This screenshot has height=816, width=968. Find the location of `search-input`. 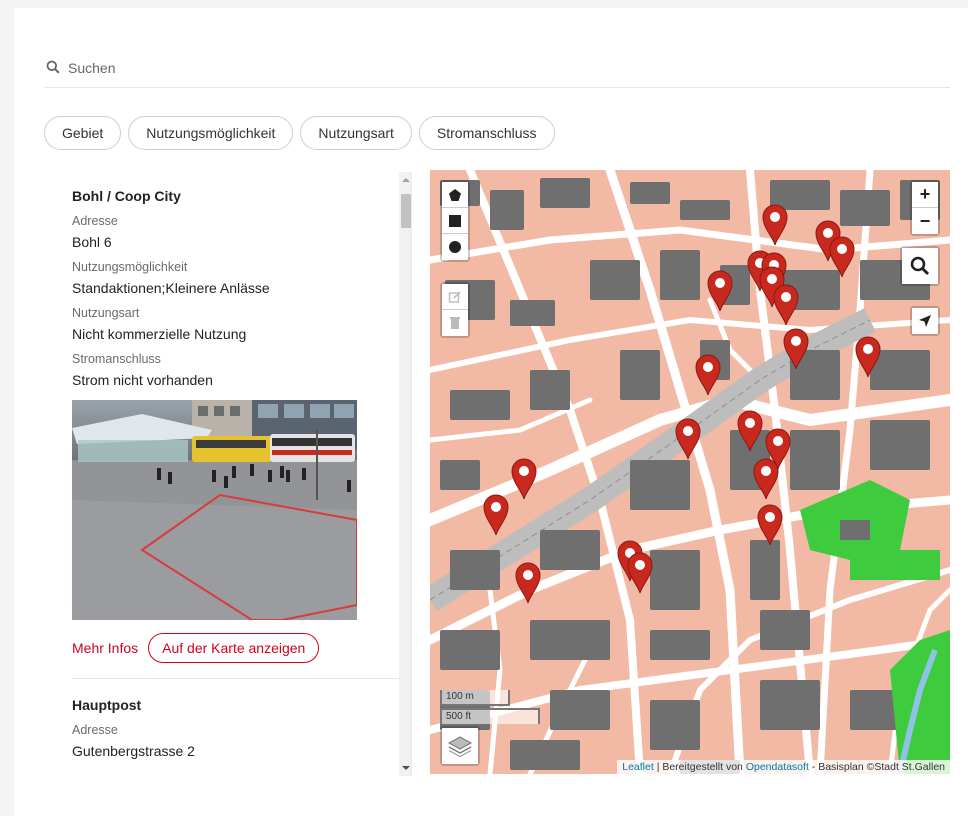

search-input is located at coordinates (368, 67).